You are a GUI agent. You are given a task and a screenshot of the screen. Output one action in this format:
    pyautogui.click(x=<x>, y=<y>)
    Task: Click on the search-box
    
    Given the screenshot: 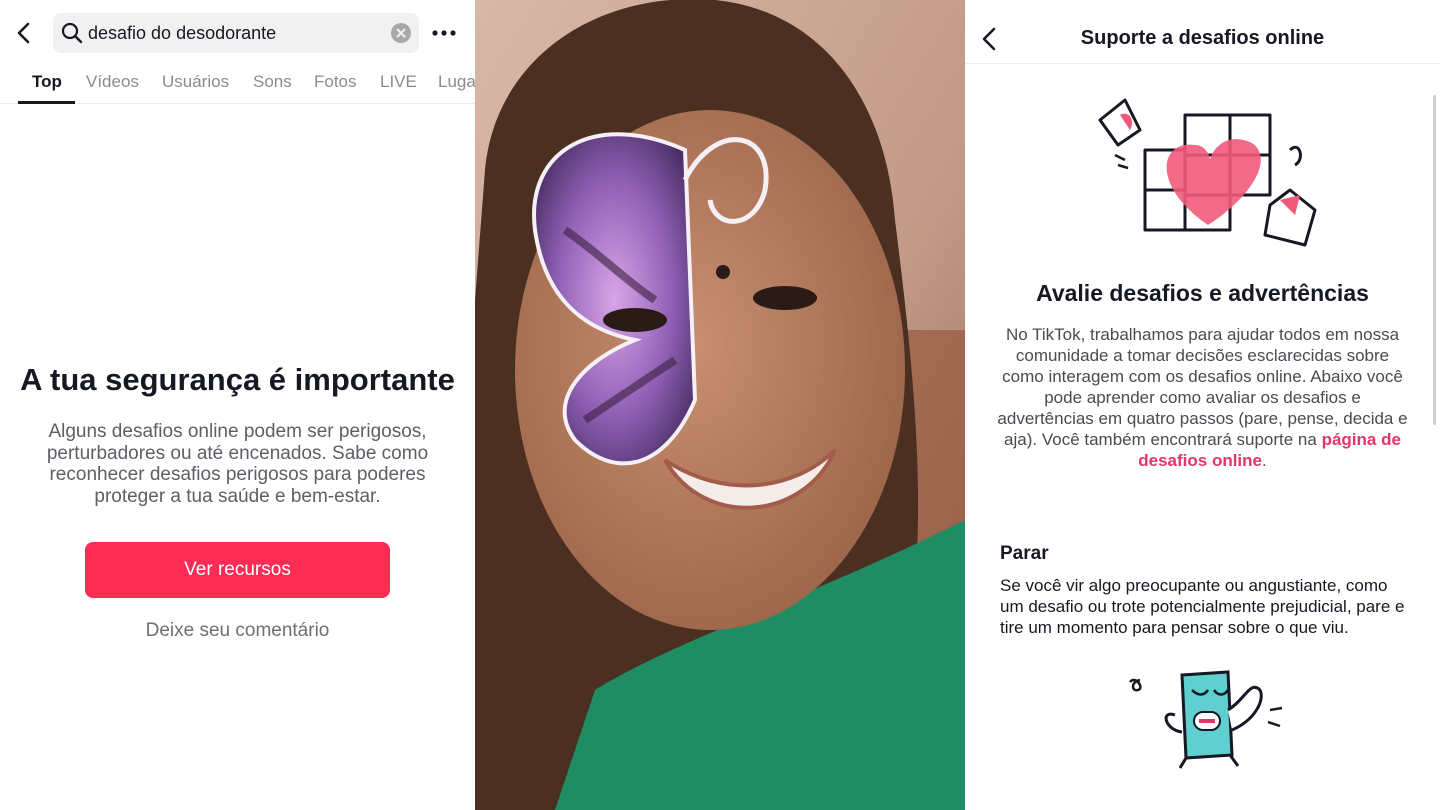 What is the action you would take?
    pyautogui.click(x=236, y=33)
    